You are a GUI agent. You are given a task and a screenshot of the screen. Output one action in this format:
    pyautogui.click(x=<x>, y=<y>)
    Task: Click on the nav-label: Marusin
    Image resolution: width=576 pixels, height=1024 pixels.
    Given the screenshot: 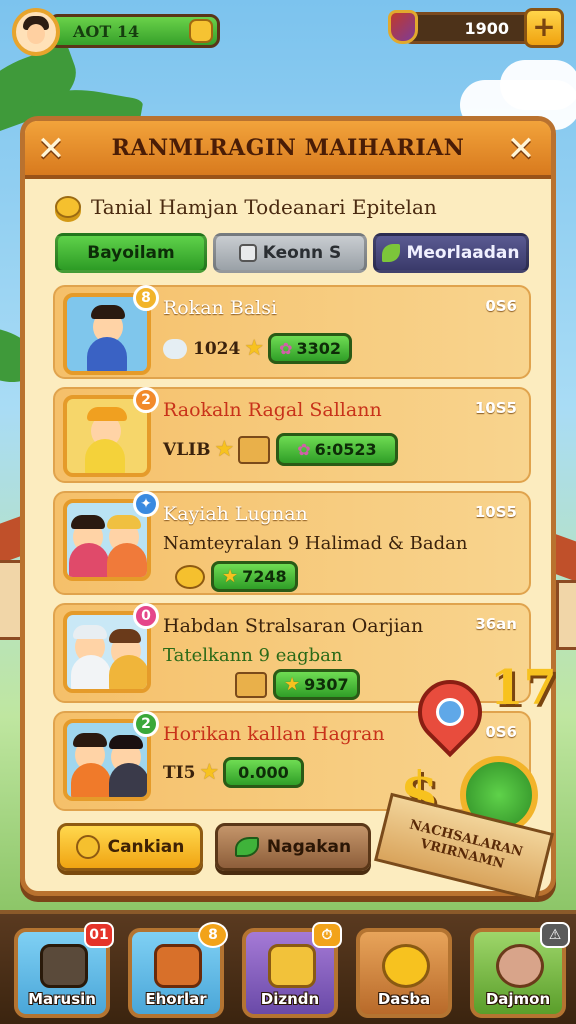 What is the action you would take?
    pyautogui.click(x=62, y=999)
    